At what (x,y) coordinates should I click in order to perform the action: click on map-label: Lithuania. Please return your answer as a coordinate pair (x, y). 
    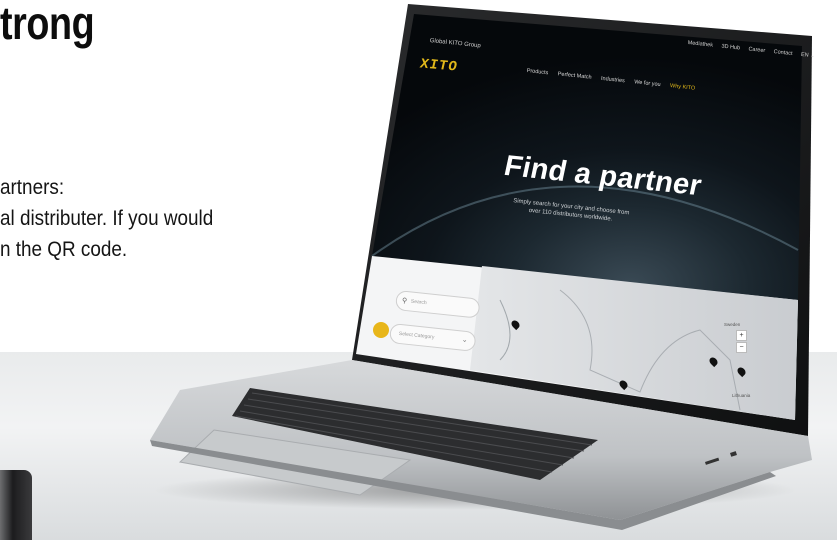
    Looking at the image, I should click on (741, 395).